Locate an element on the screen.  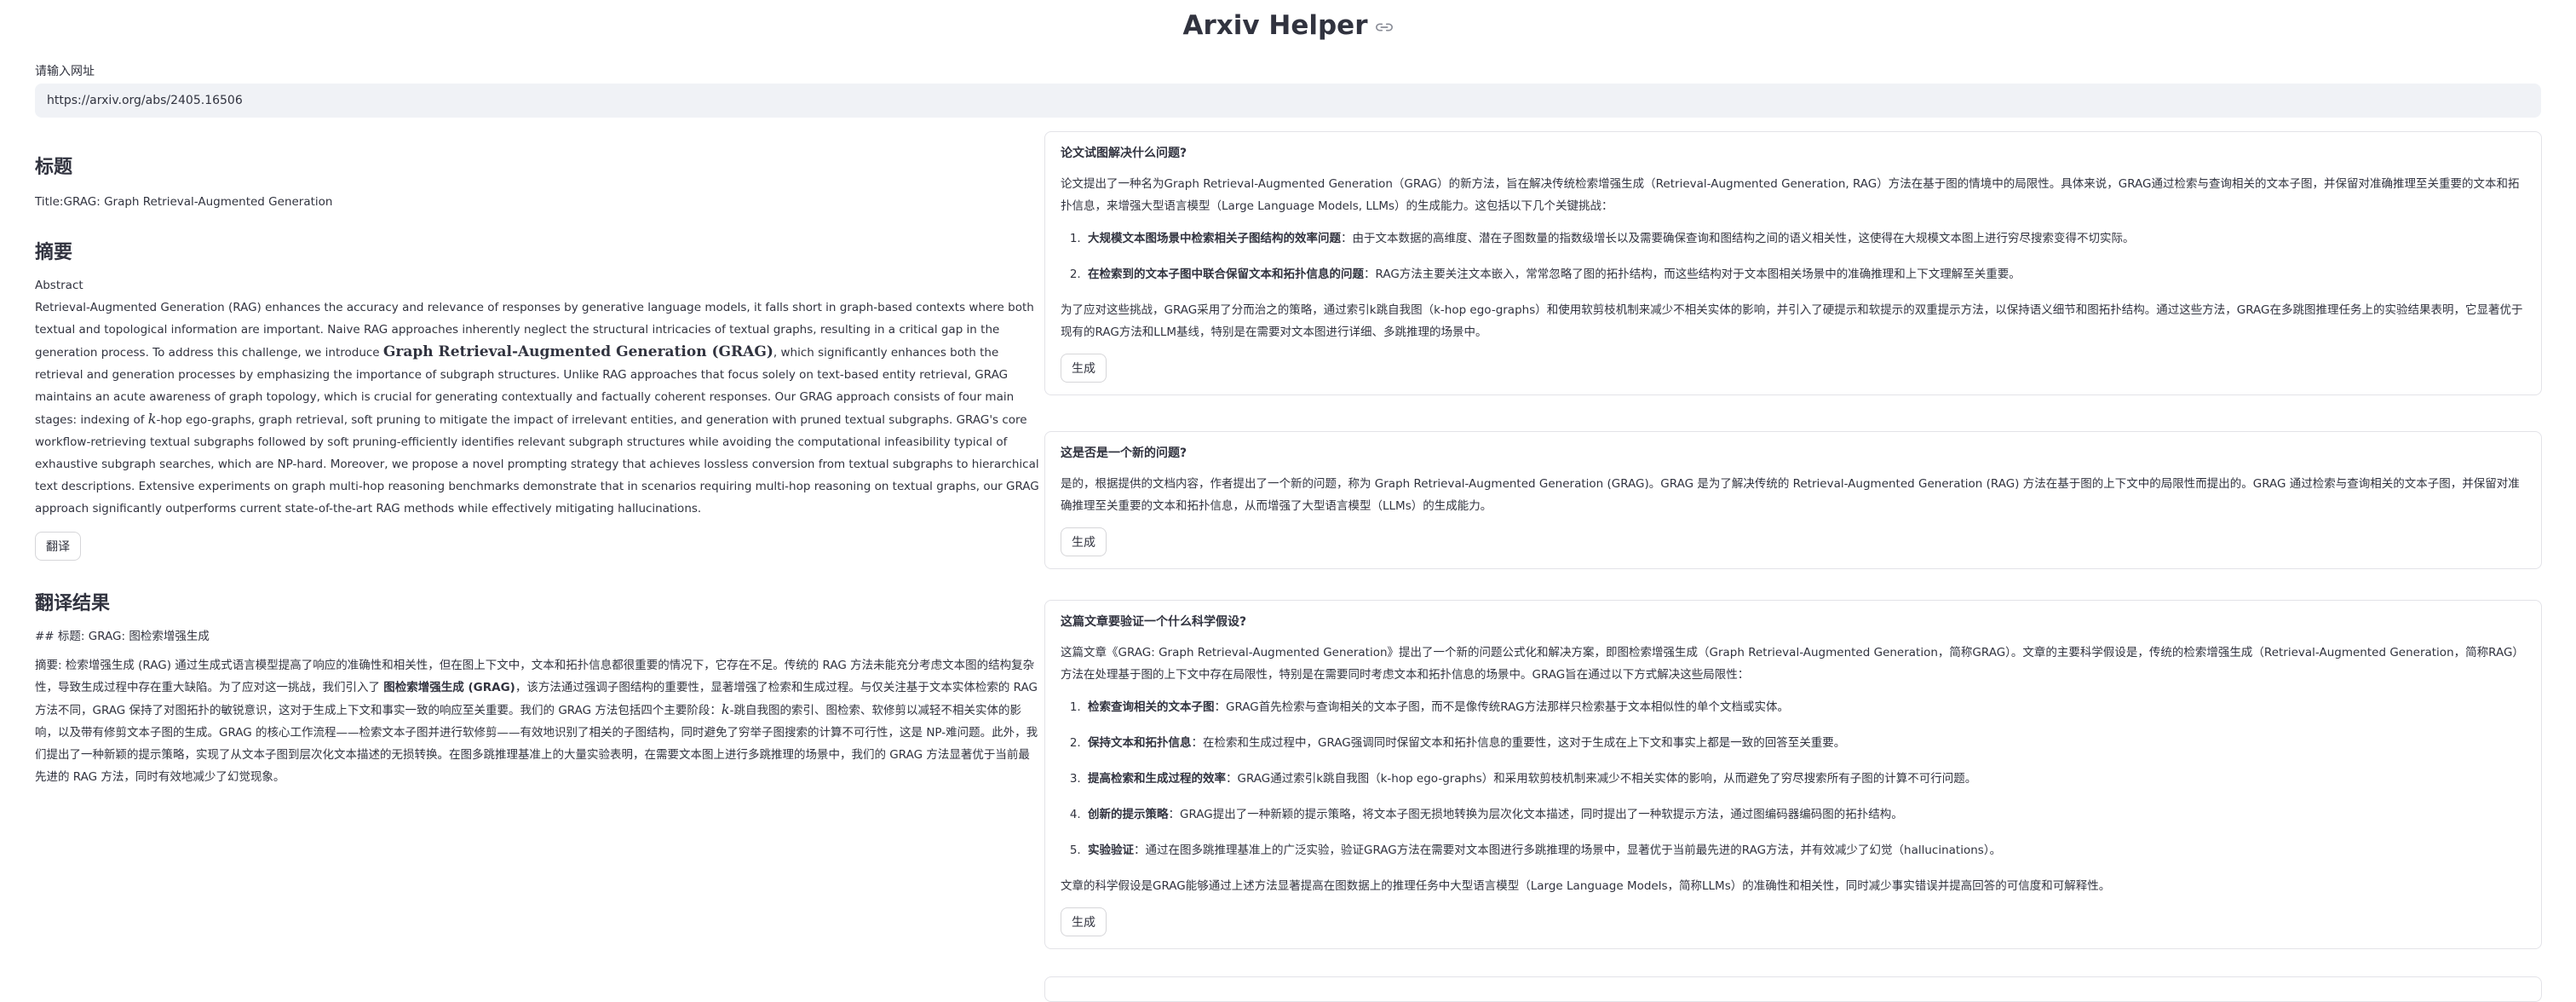
card-question: 这篇文章要验证一个什么科学假设? is located at coordinates (1154, 622).